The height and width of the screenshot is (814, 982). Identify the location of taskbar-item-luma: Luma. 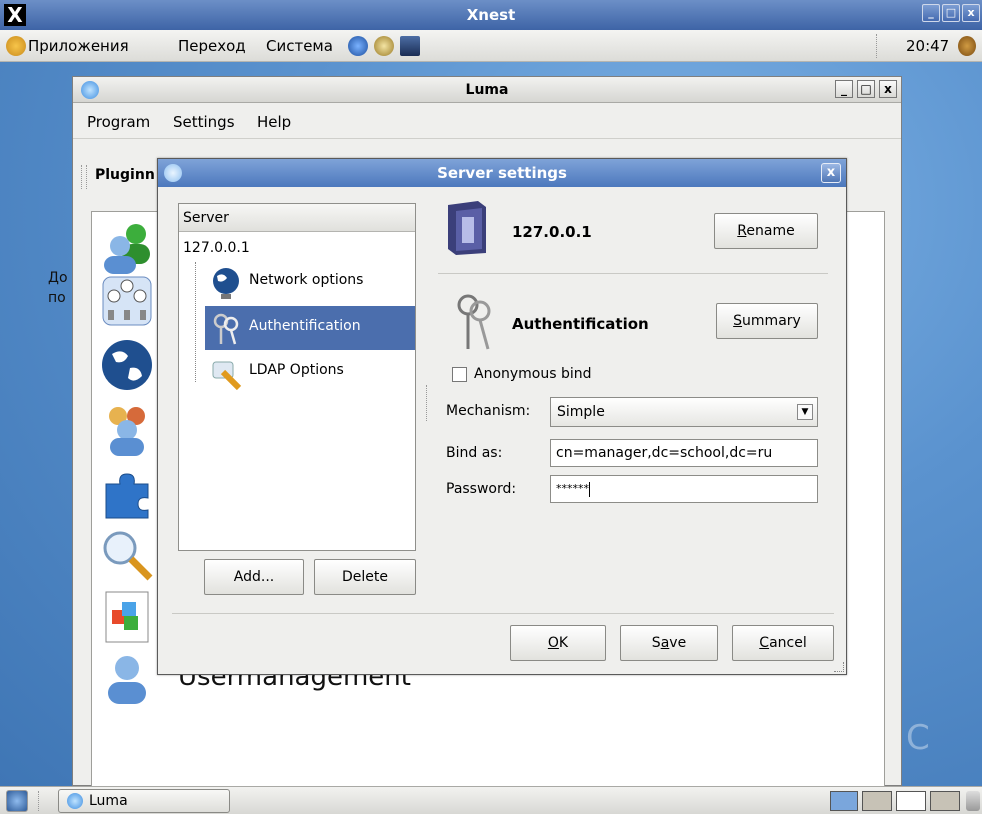
(144, 801).